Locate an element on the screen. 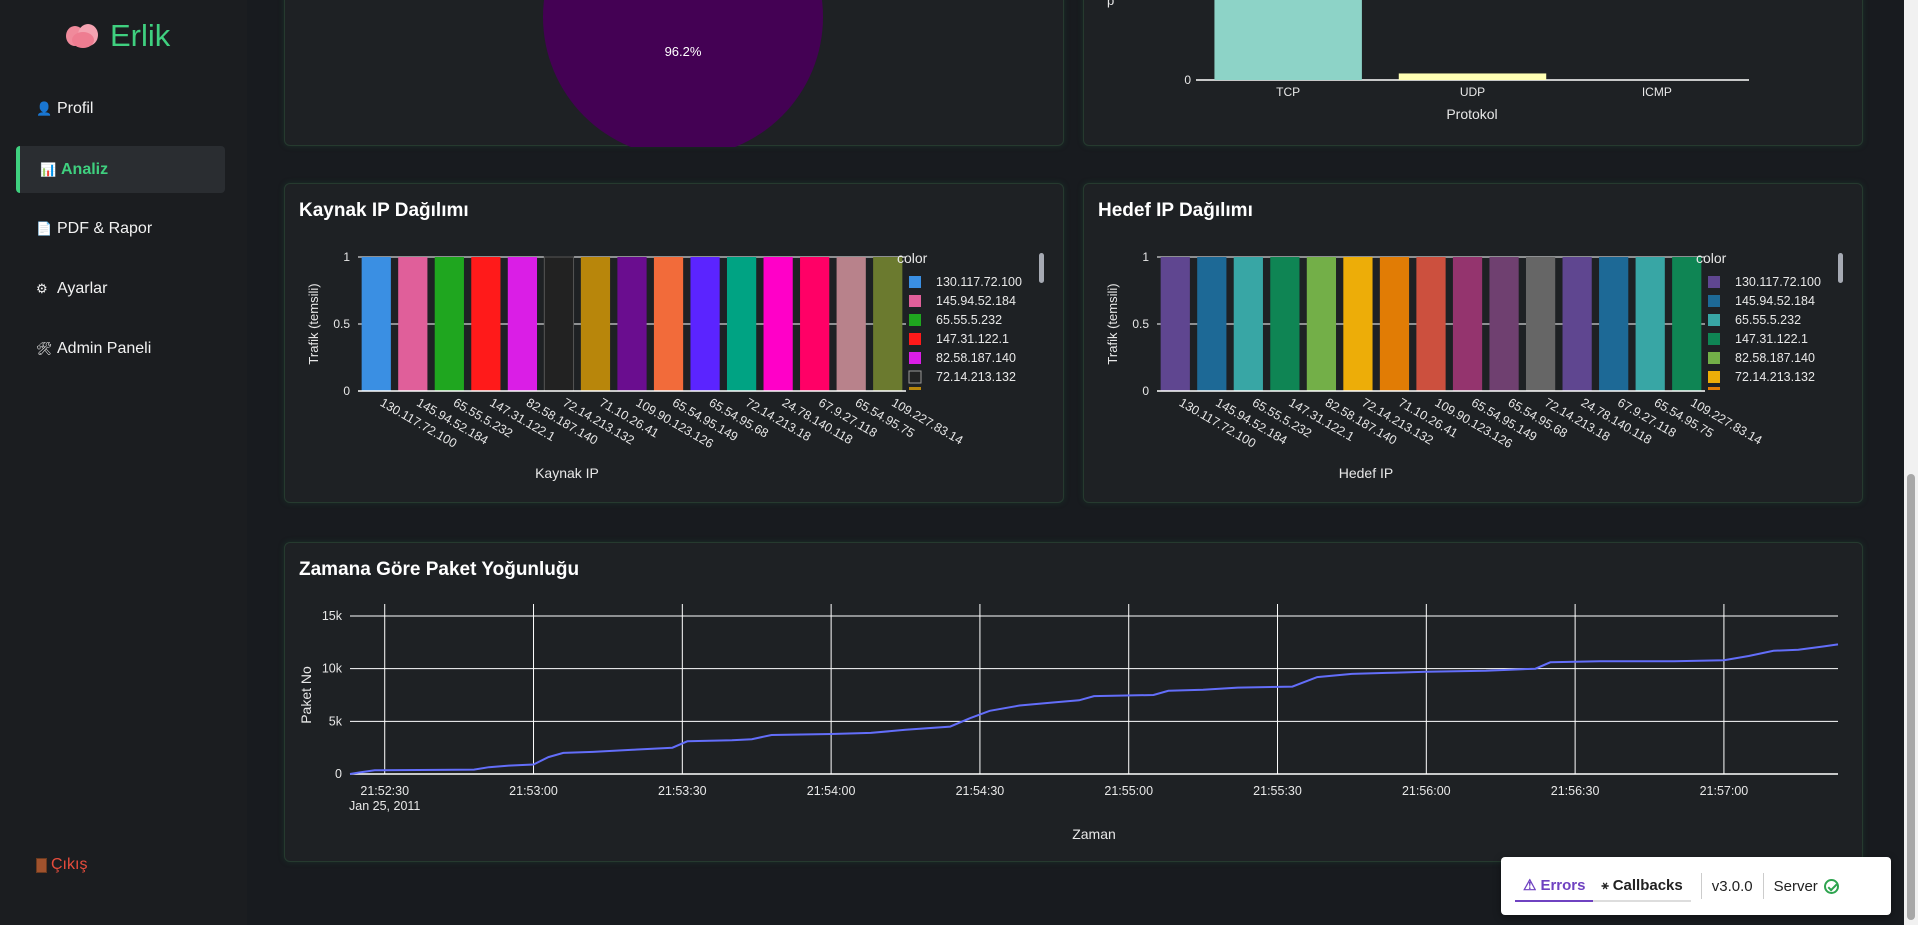  y-tick-label: 10k is located at coordinates (332, 669).